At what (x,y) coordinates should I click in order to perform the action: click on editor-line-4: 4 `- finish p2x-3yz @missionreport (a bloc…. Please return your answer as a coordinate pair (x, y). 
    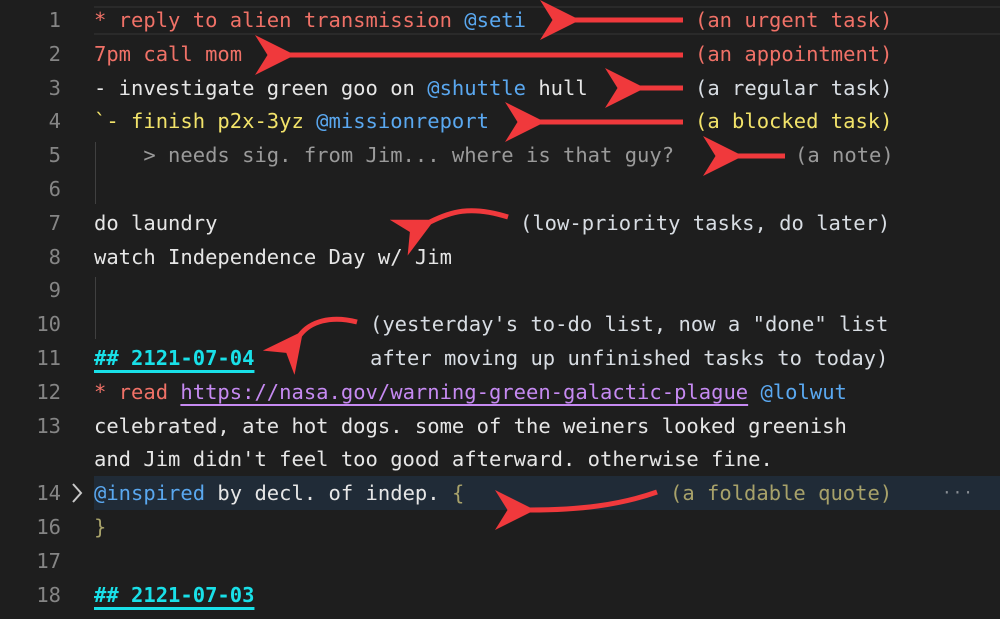
    Looking at the image, I should click on (500, 121).